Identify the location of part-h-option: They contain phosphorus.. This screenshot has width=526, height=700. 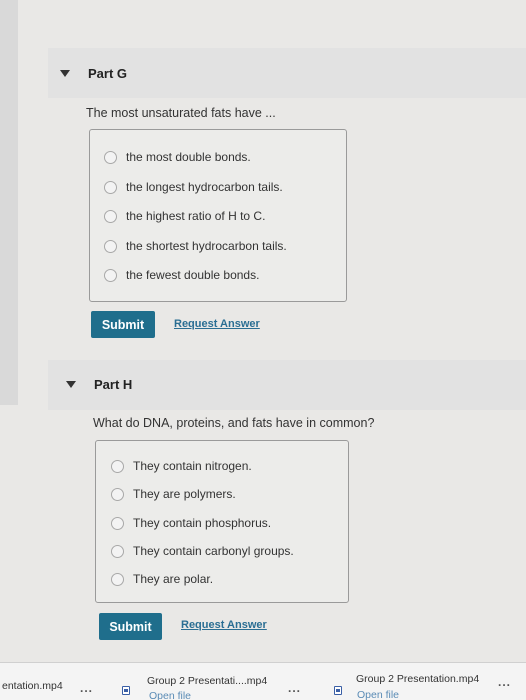
(191, 523).